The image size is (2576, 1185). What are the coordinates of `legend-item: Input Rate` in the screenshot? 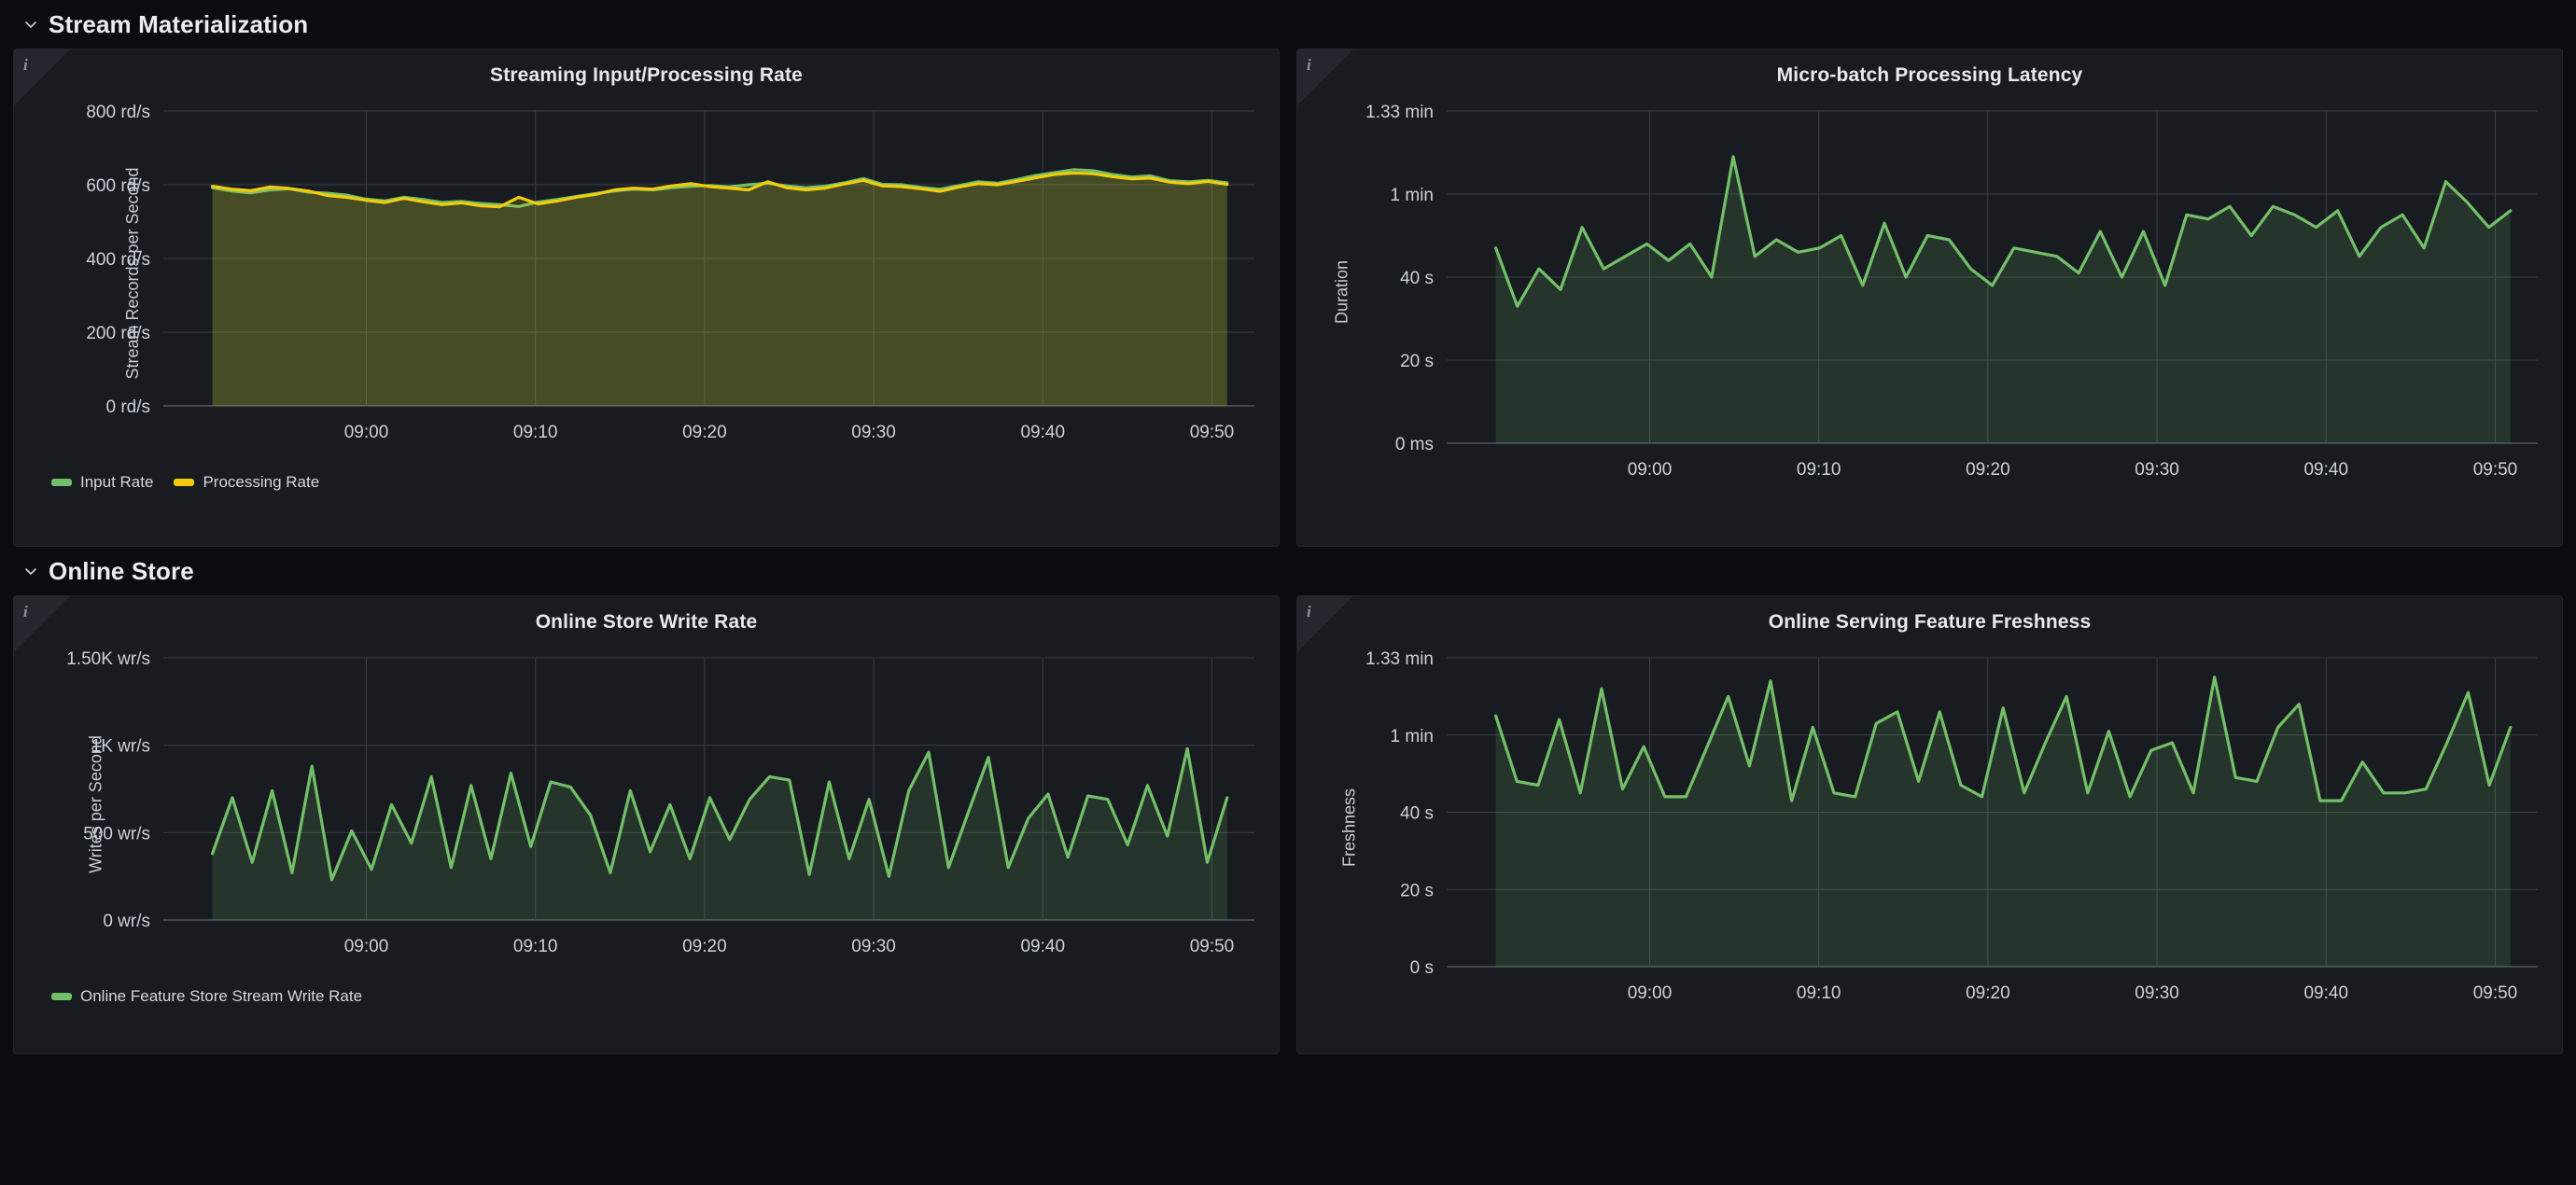 It's located at (102, 482).